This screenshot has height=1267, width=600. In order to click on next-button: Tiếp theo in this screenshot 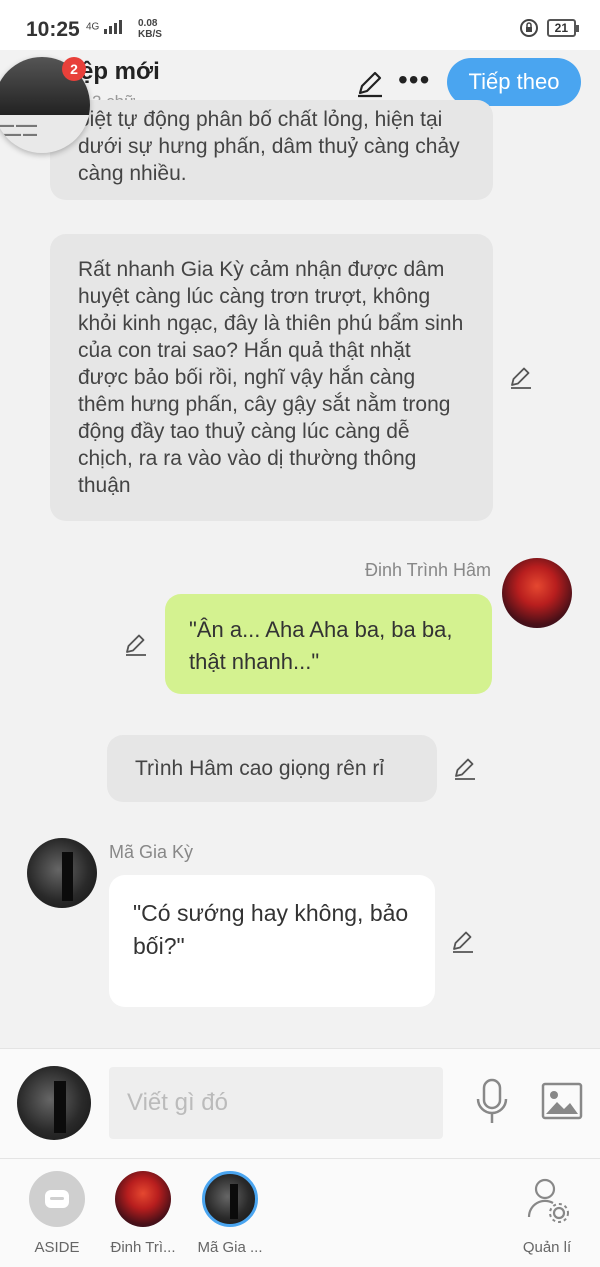, I will do `click(514, 82)`.